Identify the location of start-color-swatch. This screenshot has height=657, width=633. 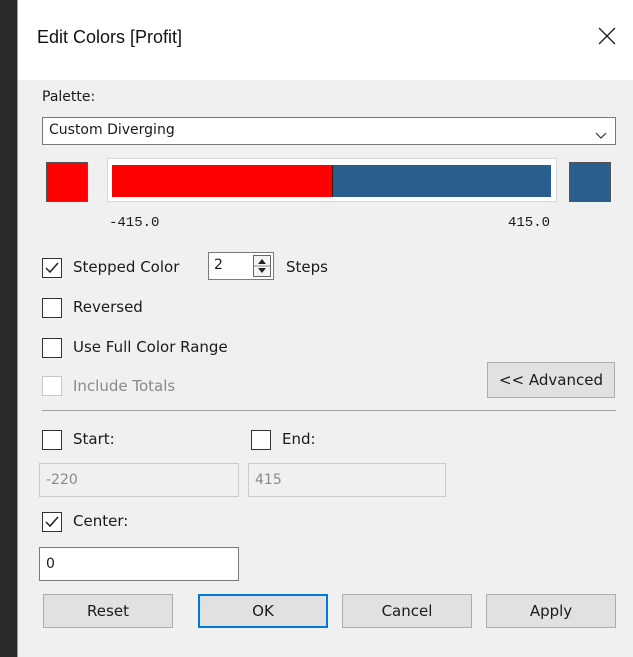
(67, 182).